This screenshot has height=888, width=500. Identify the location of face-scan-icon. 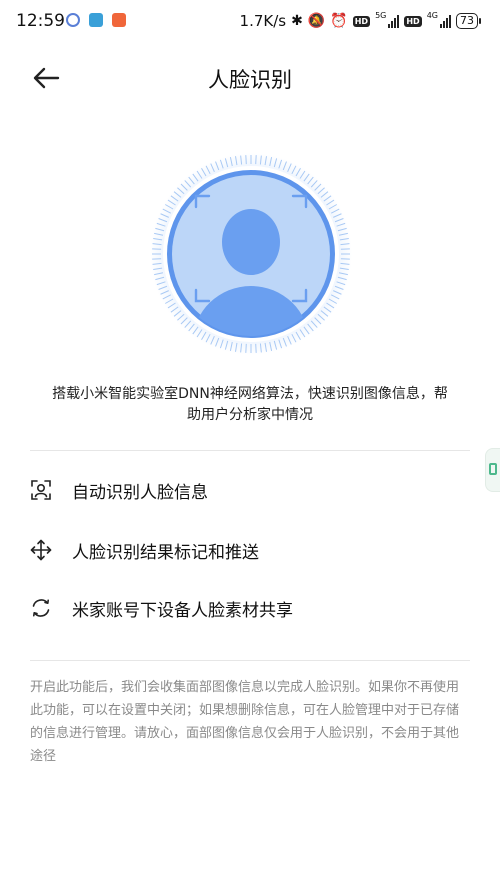
(41, 490).